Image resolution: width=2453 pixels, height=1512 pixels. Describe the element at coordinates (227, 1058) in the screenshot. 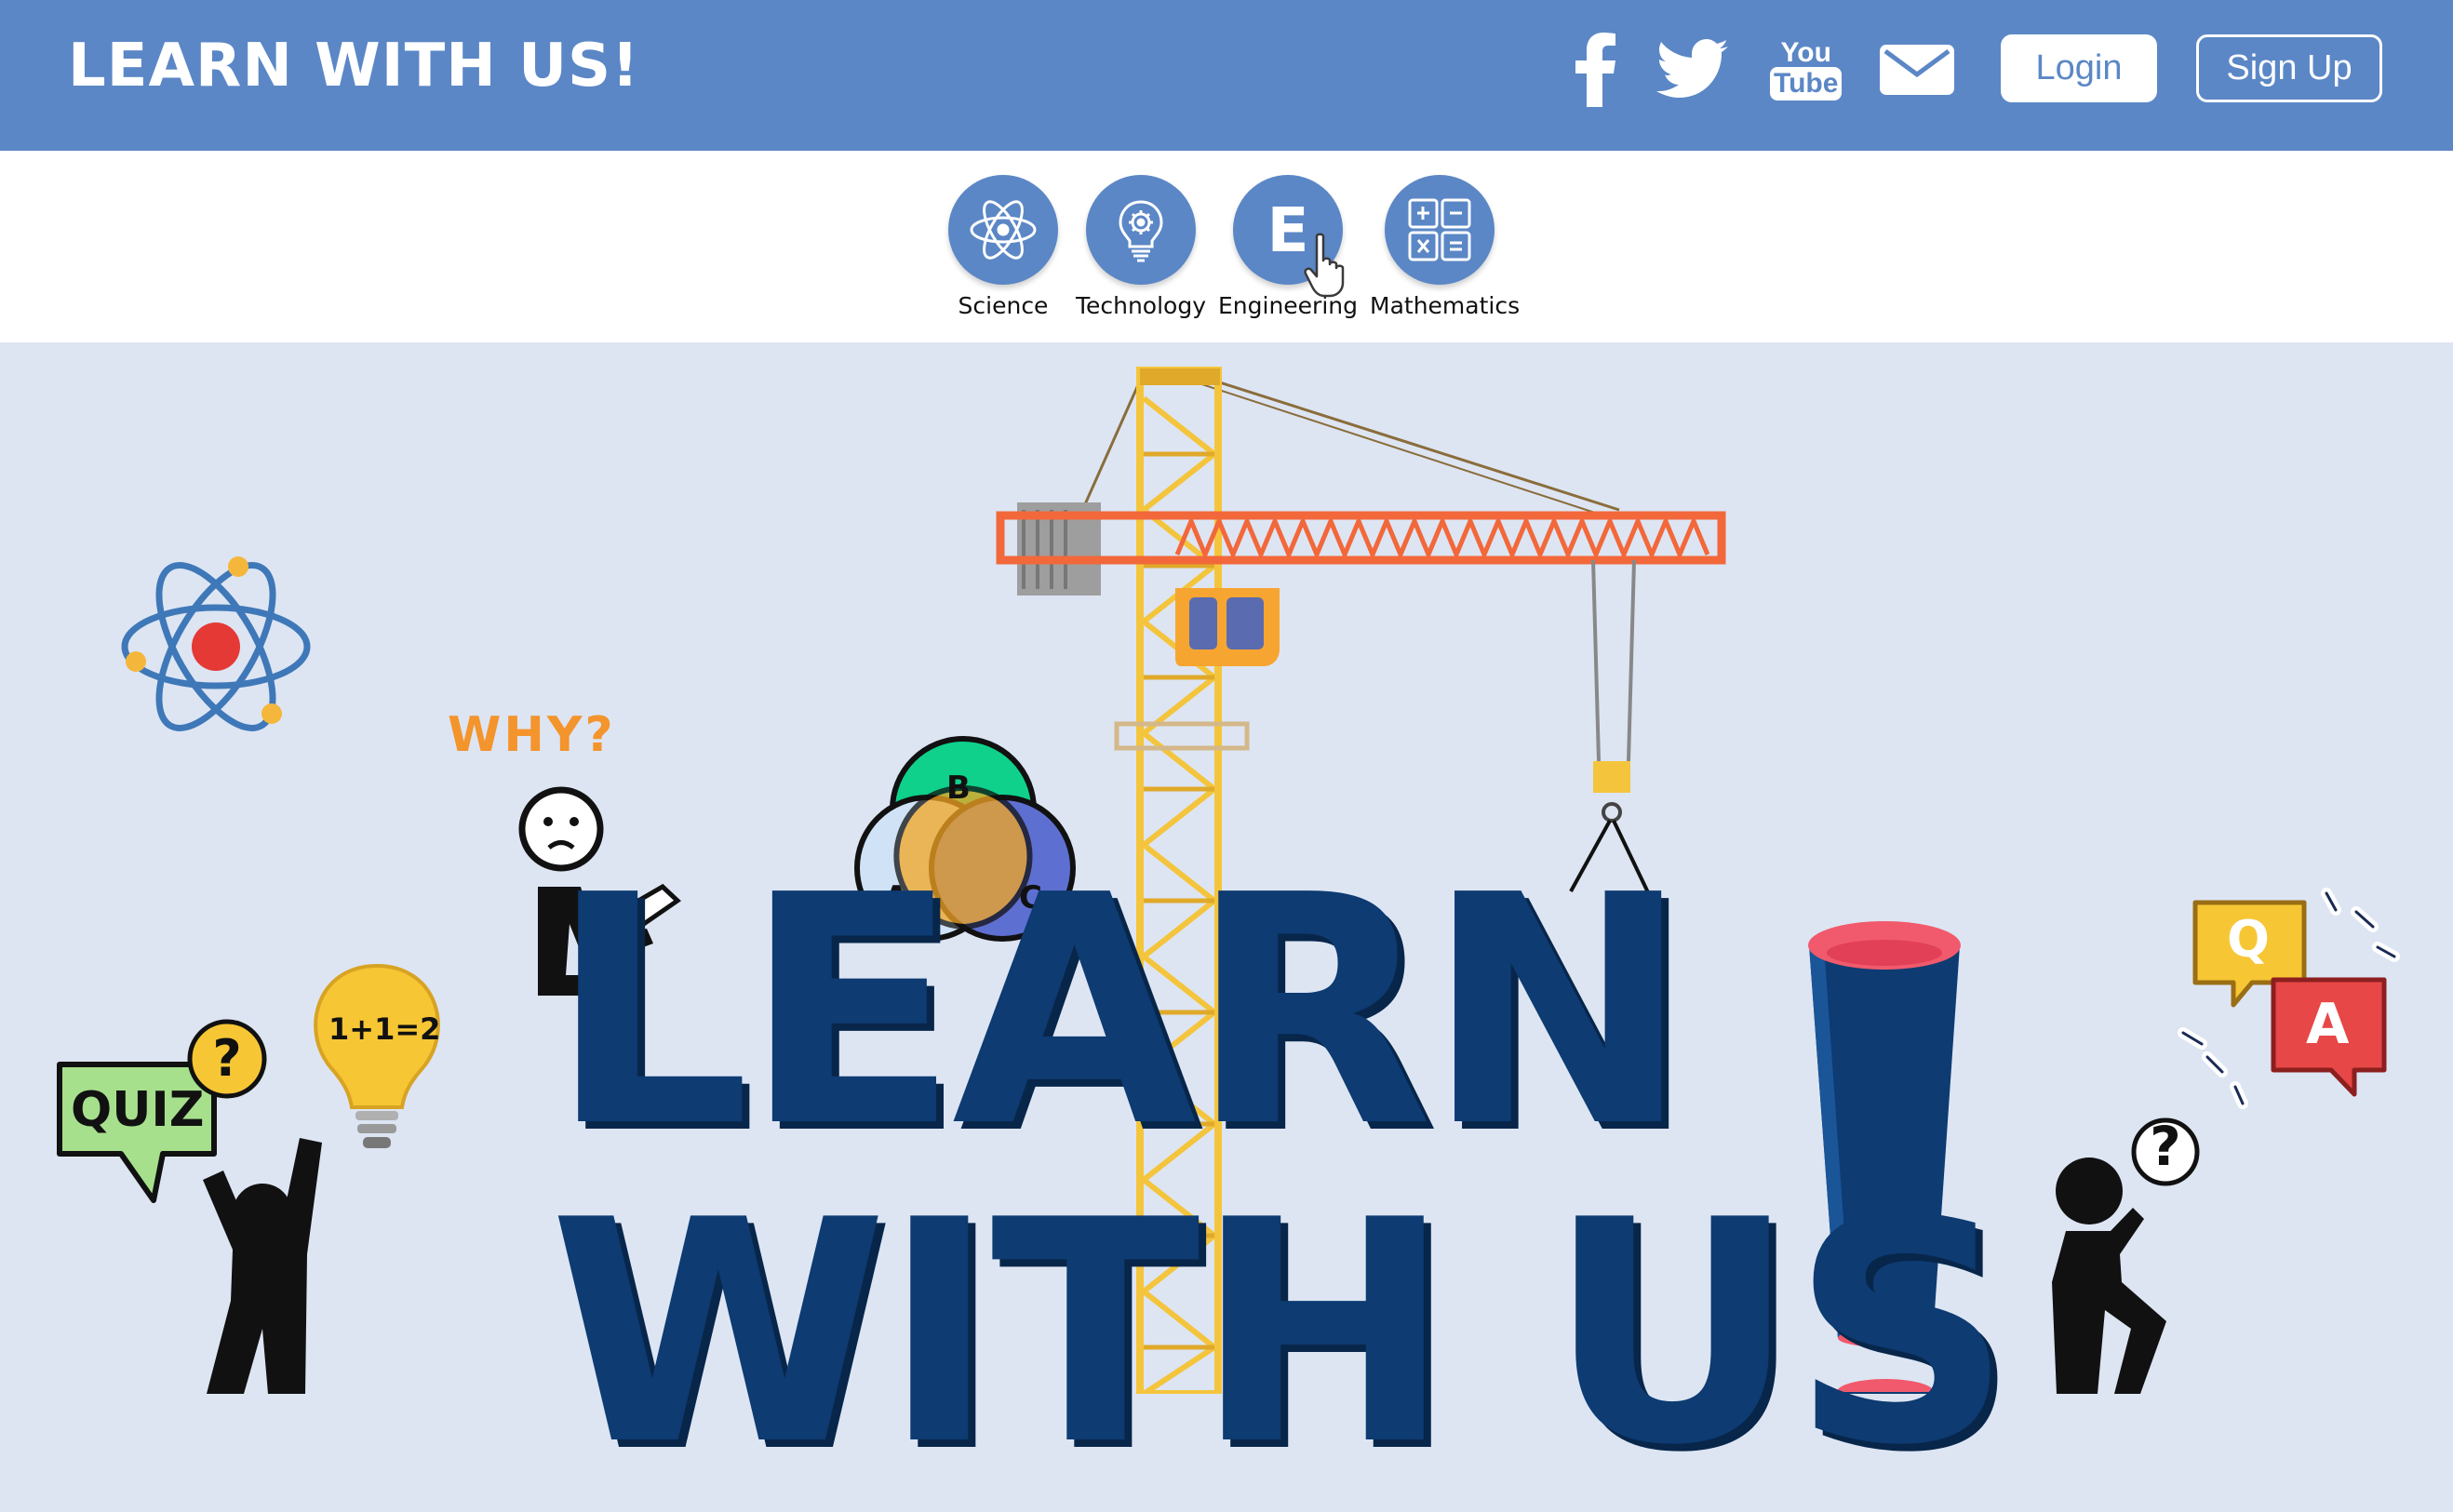

I see `quiz-question-mark: ?` at that location.